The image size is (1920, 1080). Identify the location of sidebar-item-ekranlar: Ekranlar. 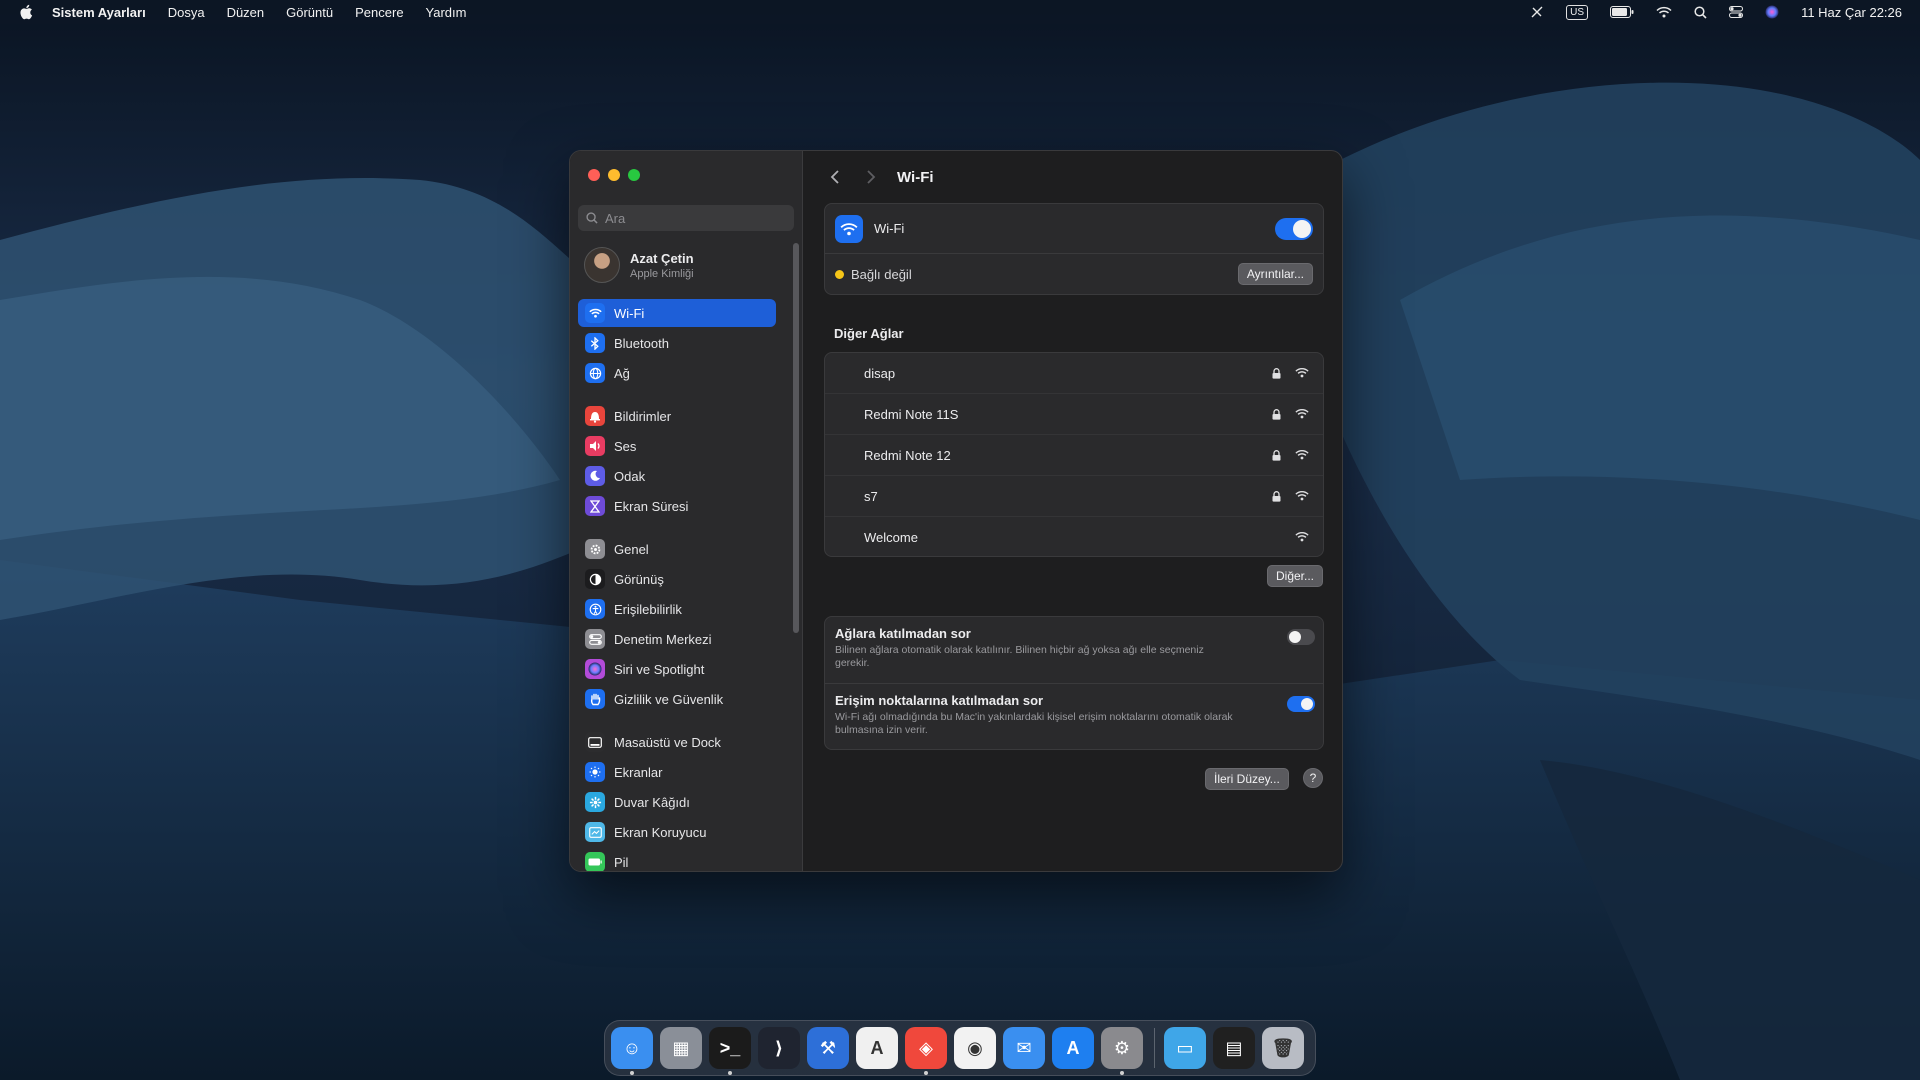
(677, 772).